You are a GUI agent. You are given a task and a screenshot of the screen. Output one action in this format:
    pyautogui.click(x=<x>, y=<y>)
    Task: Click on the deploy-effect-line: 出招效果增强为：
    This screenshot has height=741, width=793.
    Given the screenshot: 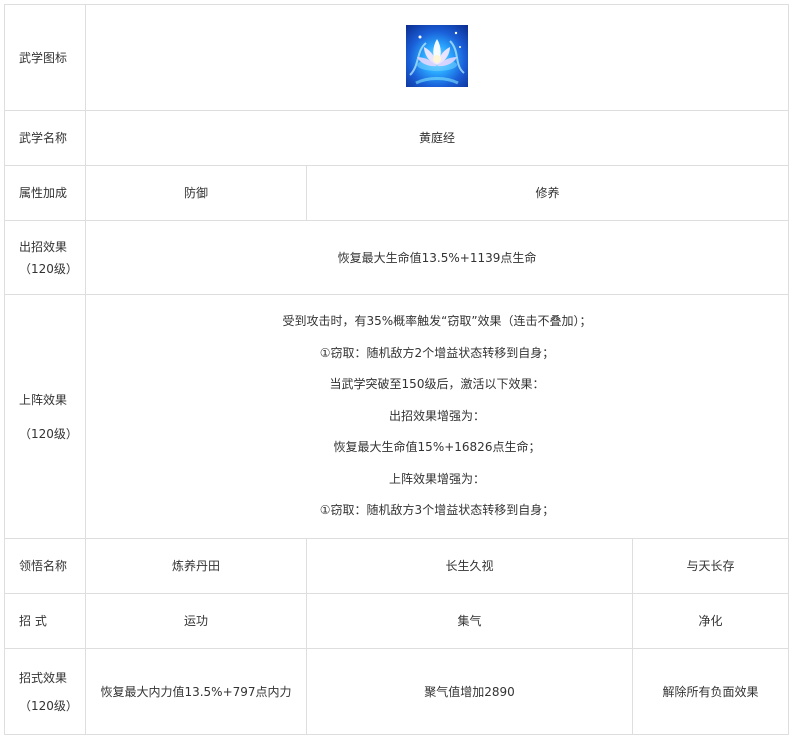 What is the action you would take?
    pyautogui.click(x=436, y=415)
    